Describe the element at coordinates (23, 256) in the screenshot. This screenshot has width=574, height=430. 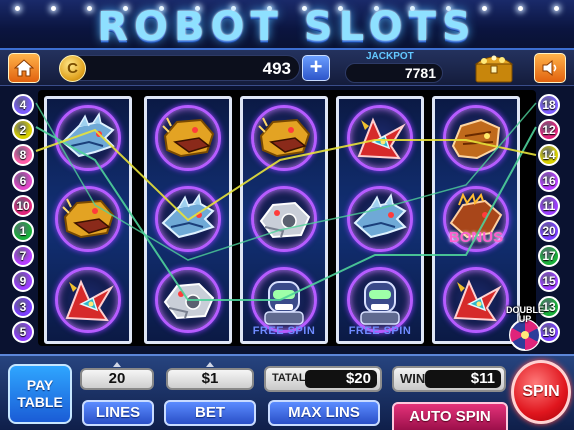
I see `payline-marker: 7` at that location.